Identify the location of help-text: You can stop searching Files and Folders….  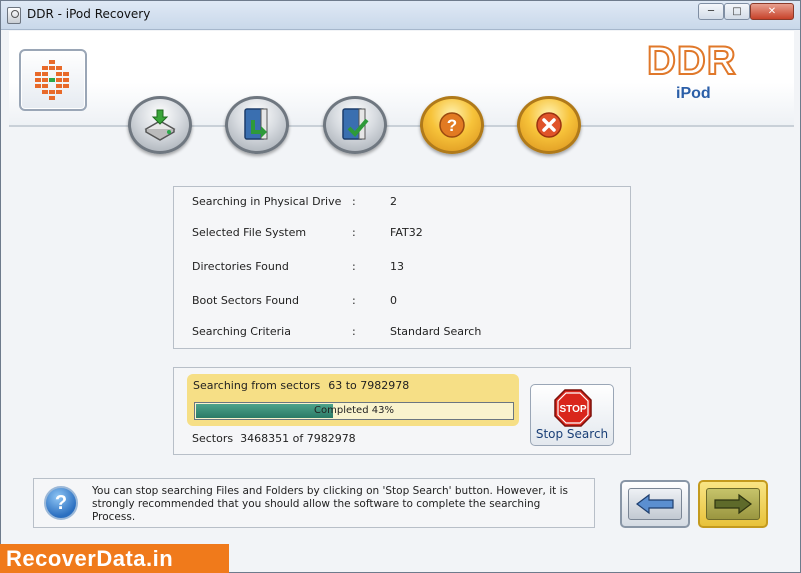
(330, 504).